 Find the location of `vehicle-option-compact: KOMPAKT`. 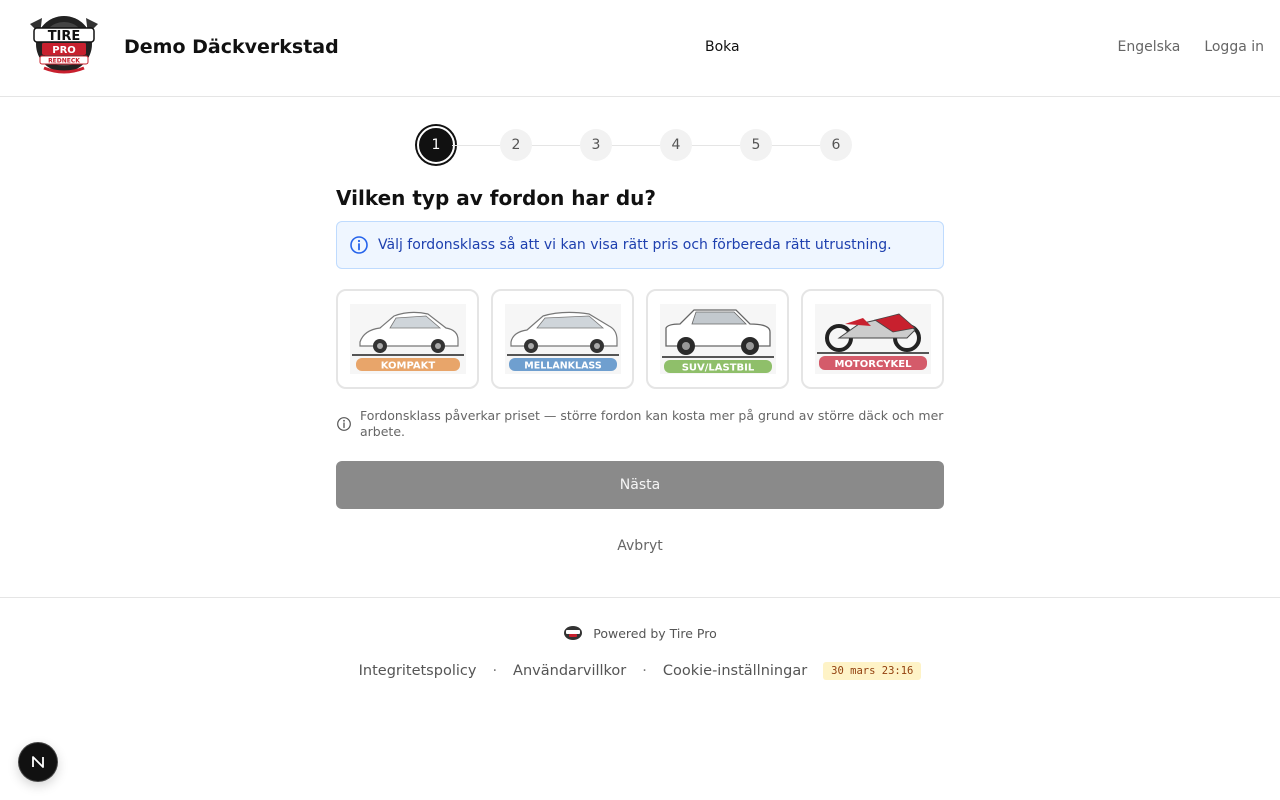

vehicle-option-compact: KOMPAKT is located at coordinates (407, 339).